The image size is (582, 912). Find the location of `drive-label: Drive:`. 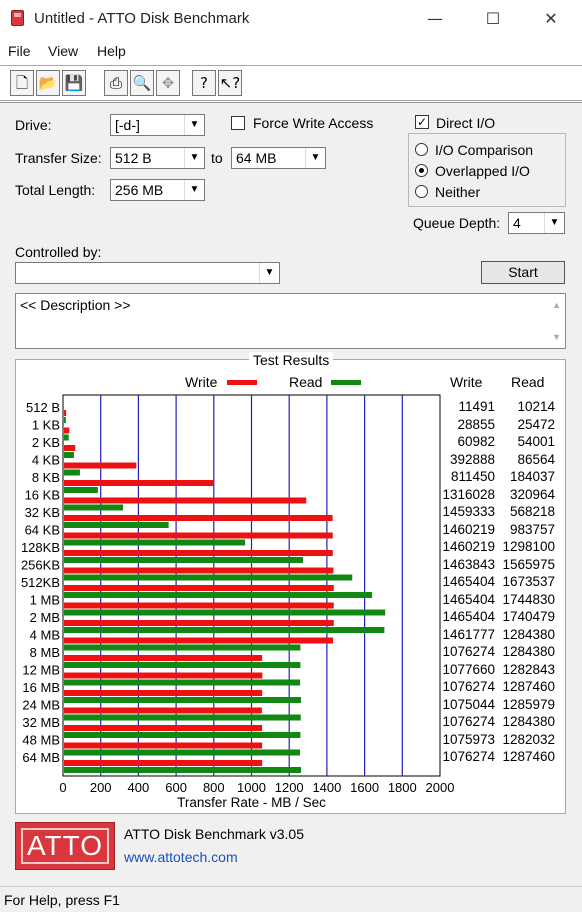

drive-label: Drive: is located at coordinates (33, 125).